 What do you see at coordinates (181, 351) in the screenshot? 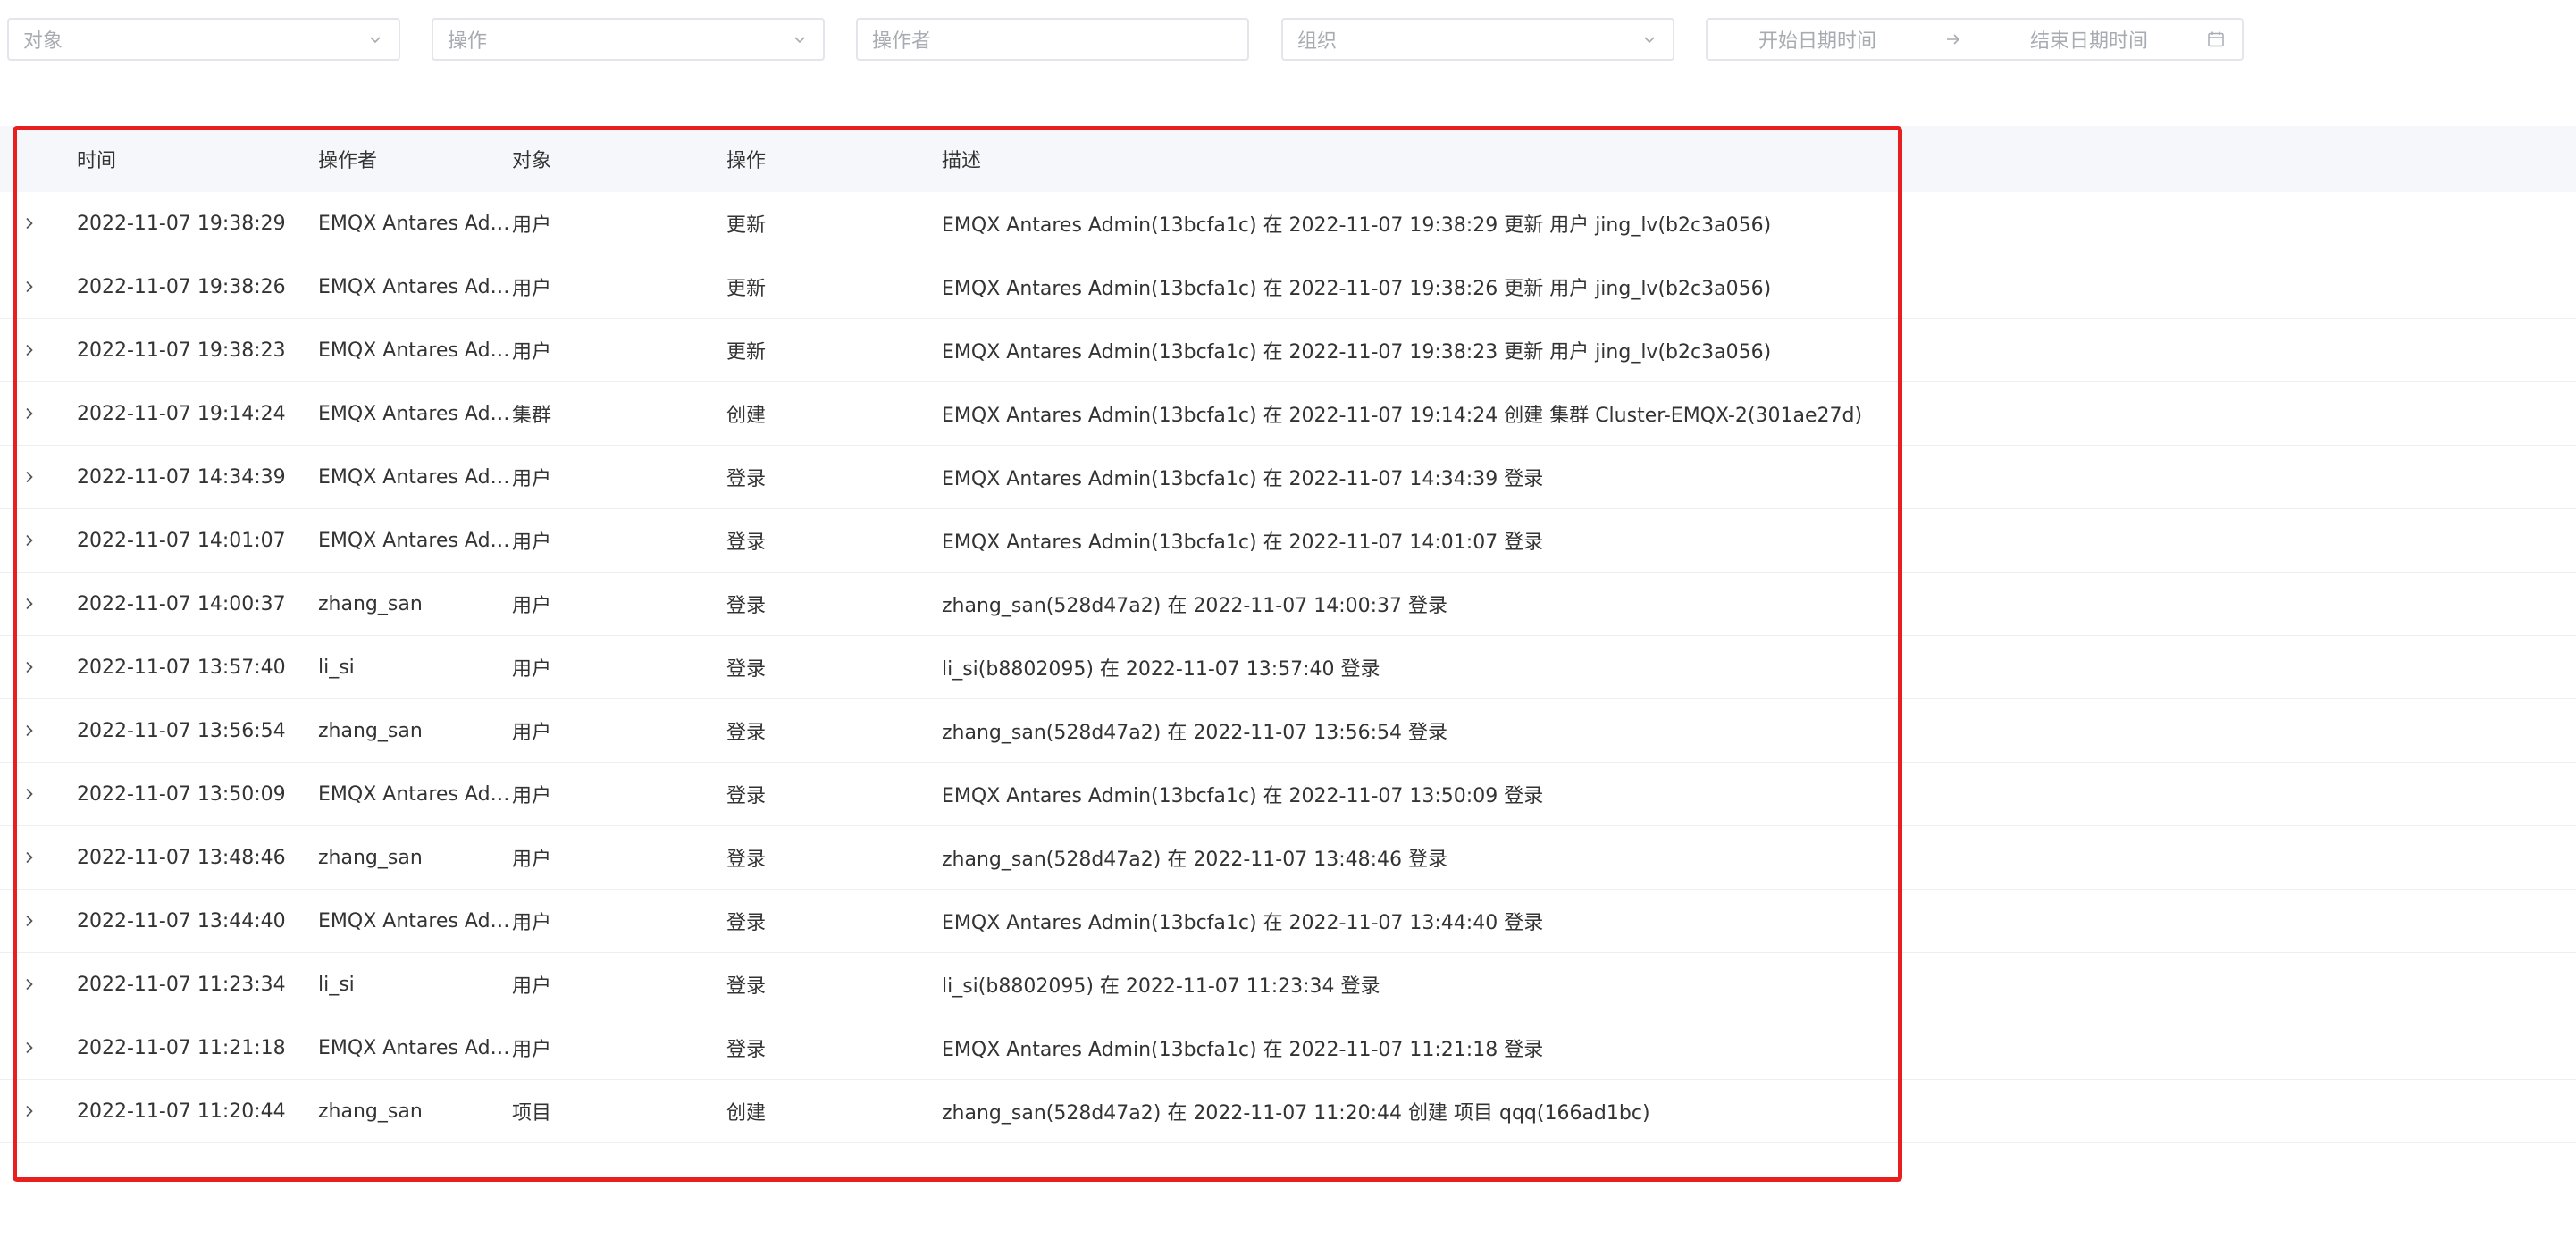
I see `row-time: 2022-11-07 19:38:23` at bounding box center [181, 351].